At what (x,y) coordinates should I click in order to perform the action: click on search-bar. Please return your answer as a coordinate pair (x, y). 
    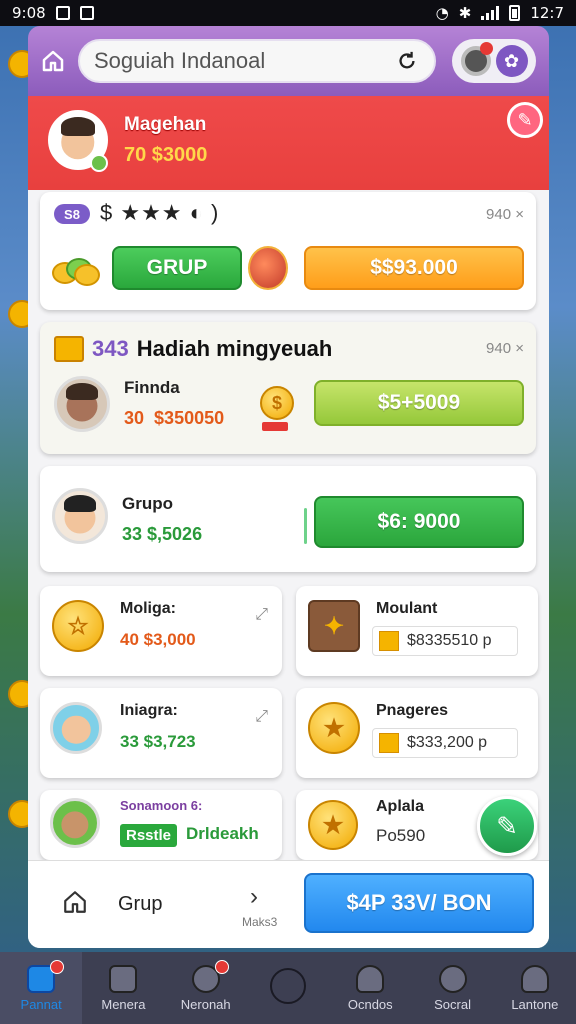
    Looking at the image, I should click on (257, 61).